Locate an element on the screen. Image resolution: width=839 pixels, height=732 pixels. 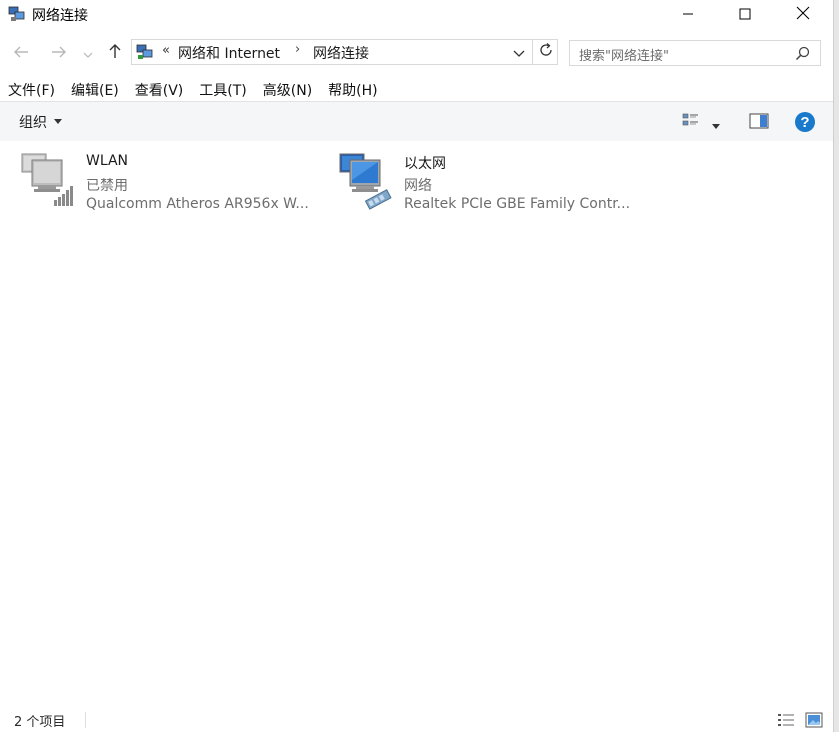
preview-pane-icon is located at coordinates (759, 123).